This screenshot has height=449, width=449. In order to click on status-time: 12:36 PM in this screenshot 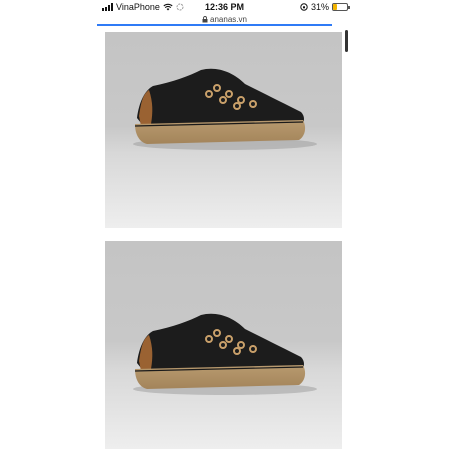, I will do `click(224, 7)`.